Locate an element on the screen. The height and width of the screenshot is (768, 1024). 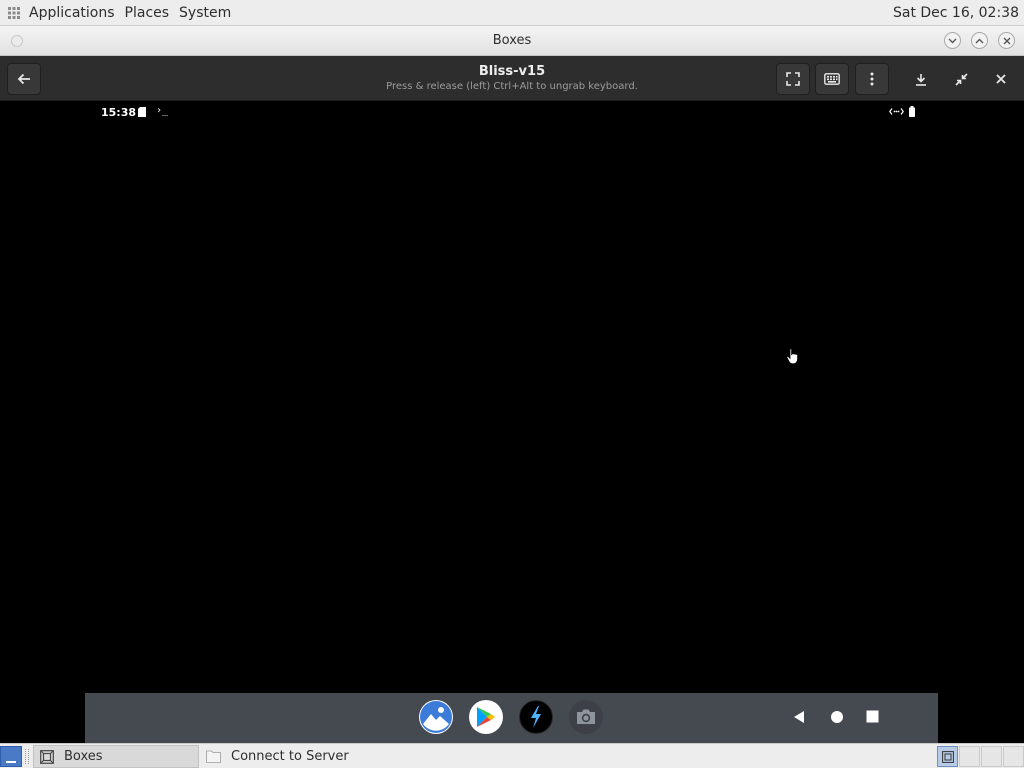
chevron-up-icon is located at coordinates (979, 40).